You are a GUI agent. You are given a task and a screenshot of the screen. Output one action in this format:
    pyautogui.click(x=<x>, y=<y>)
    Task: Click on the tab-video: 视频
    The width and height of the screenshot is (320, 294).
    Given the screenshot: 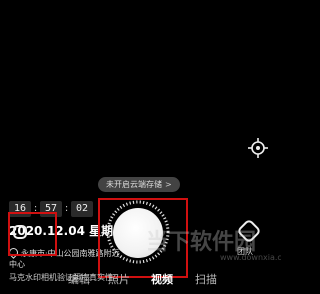 What is the action you would take?
    pyautogui.click(x=162, y=279)
    